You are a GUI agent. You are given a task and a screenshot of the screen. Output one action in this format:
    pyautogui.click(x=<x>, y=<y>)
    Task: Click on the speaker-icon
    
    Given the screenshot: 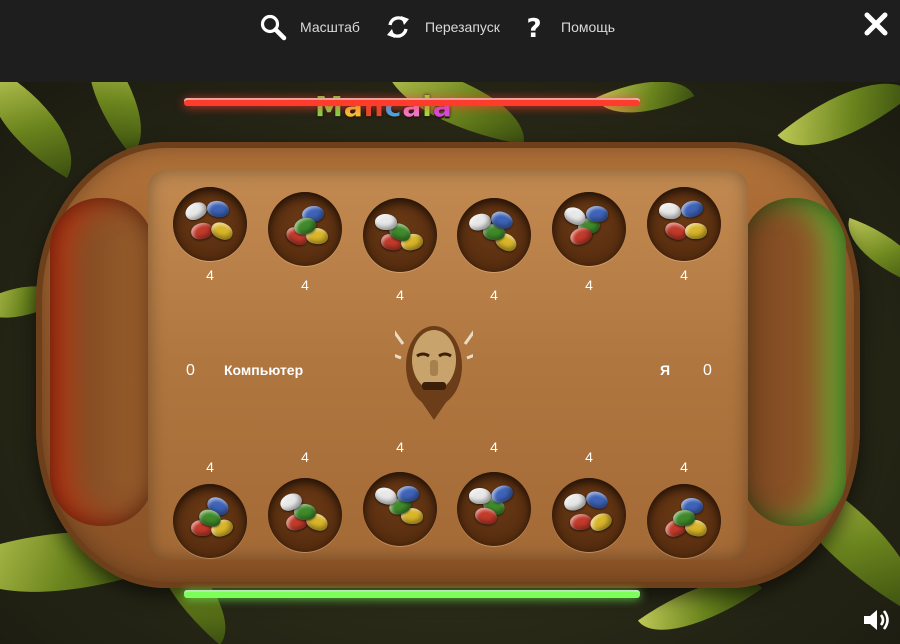 What is the action you would take?
    pyautogui.click(x=876, y=620)
    